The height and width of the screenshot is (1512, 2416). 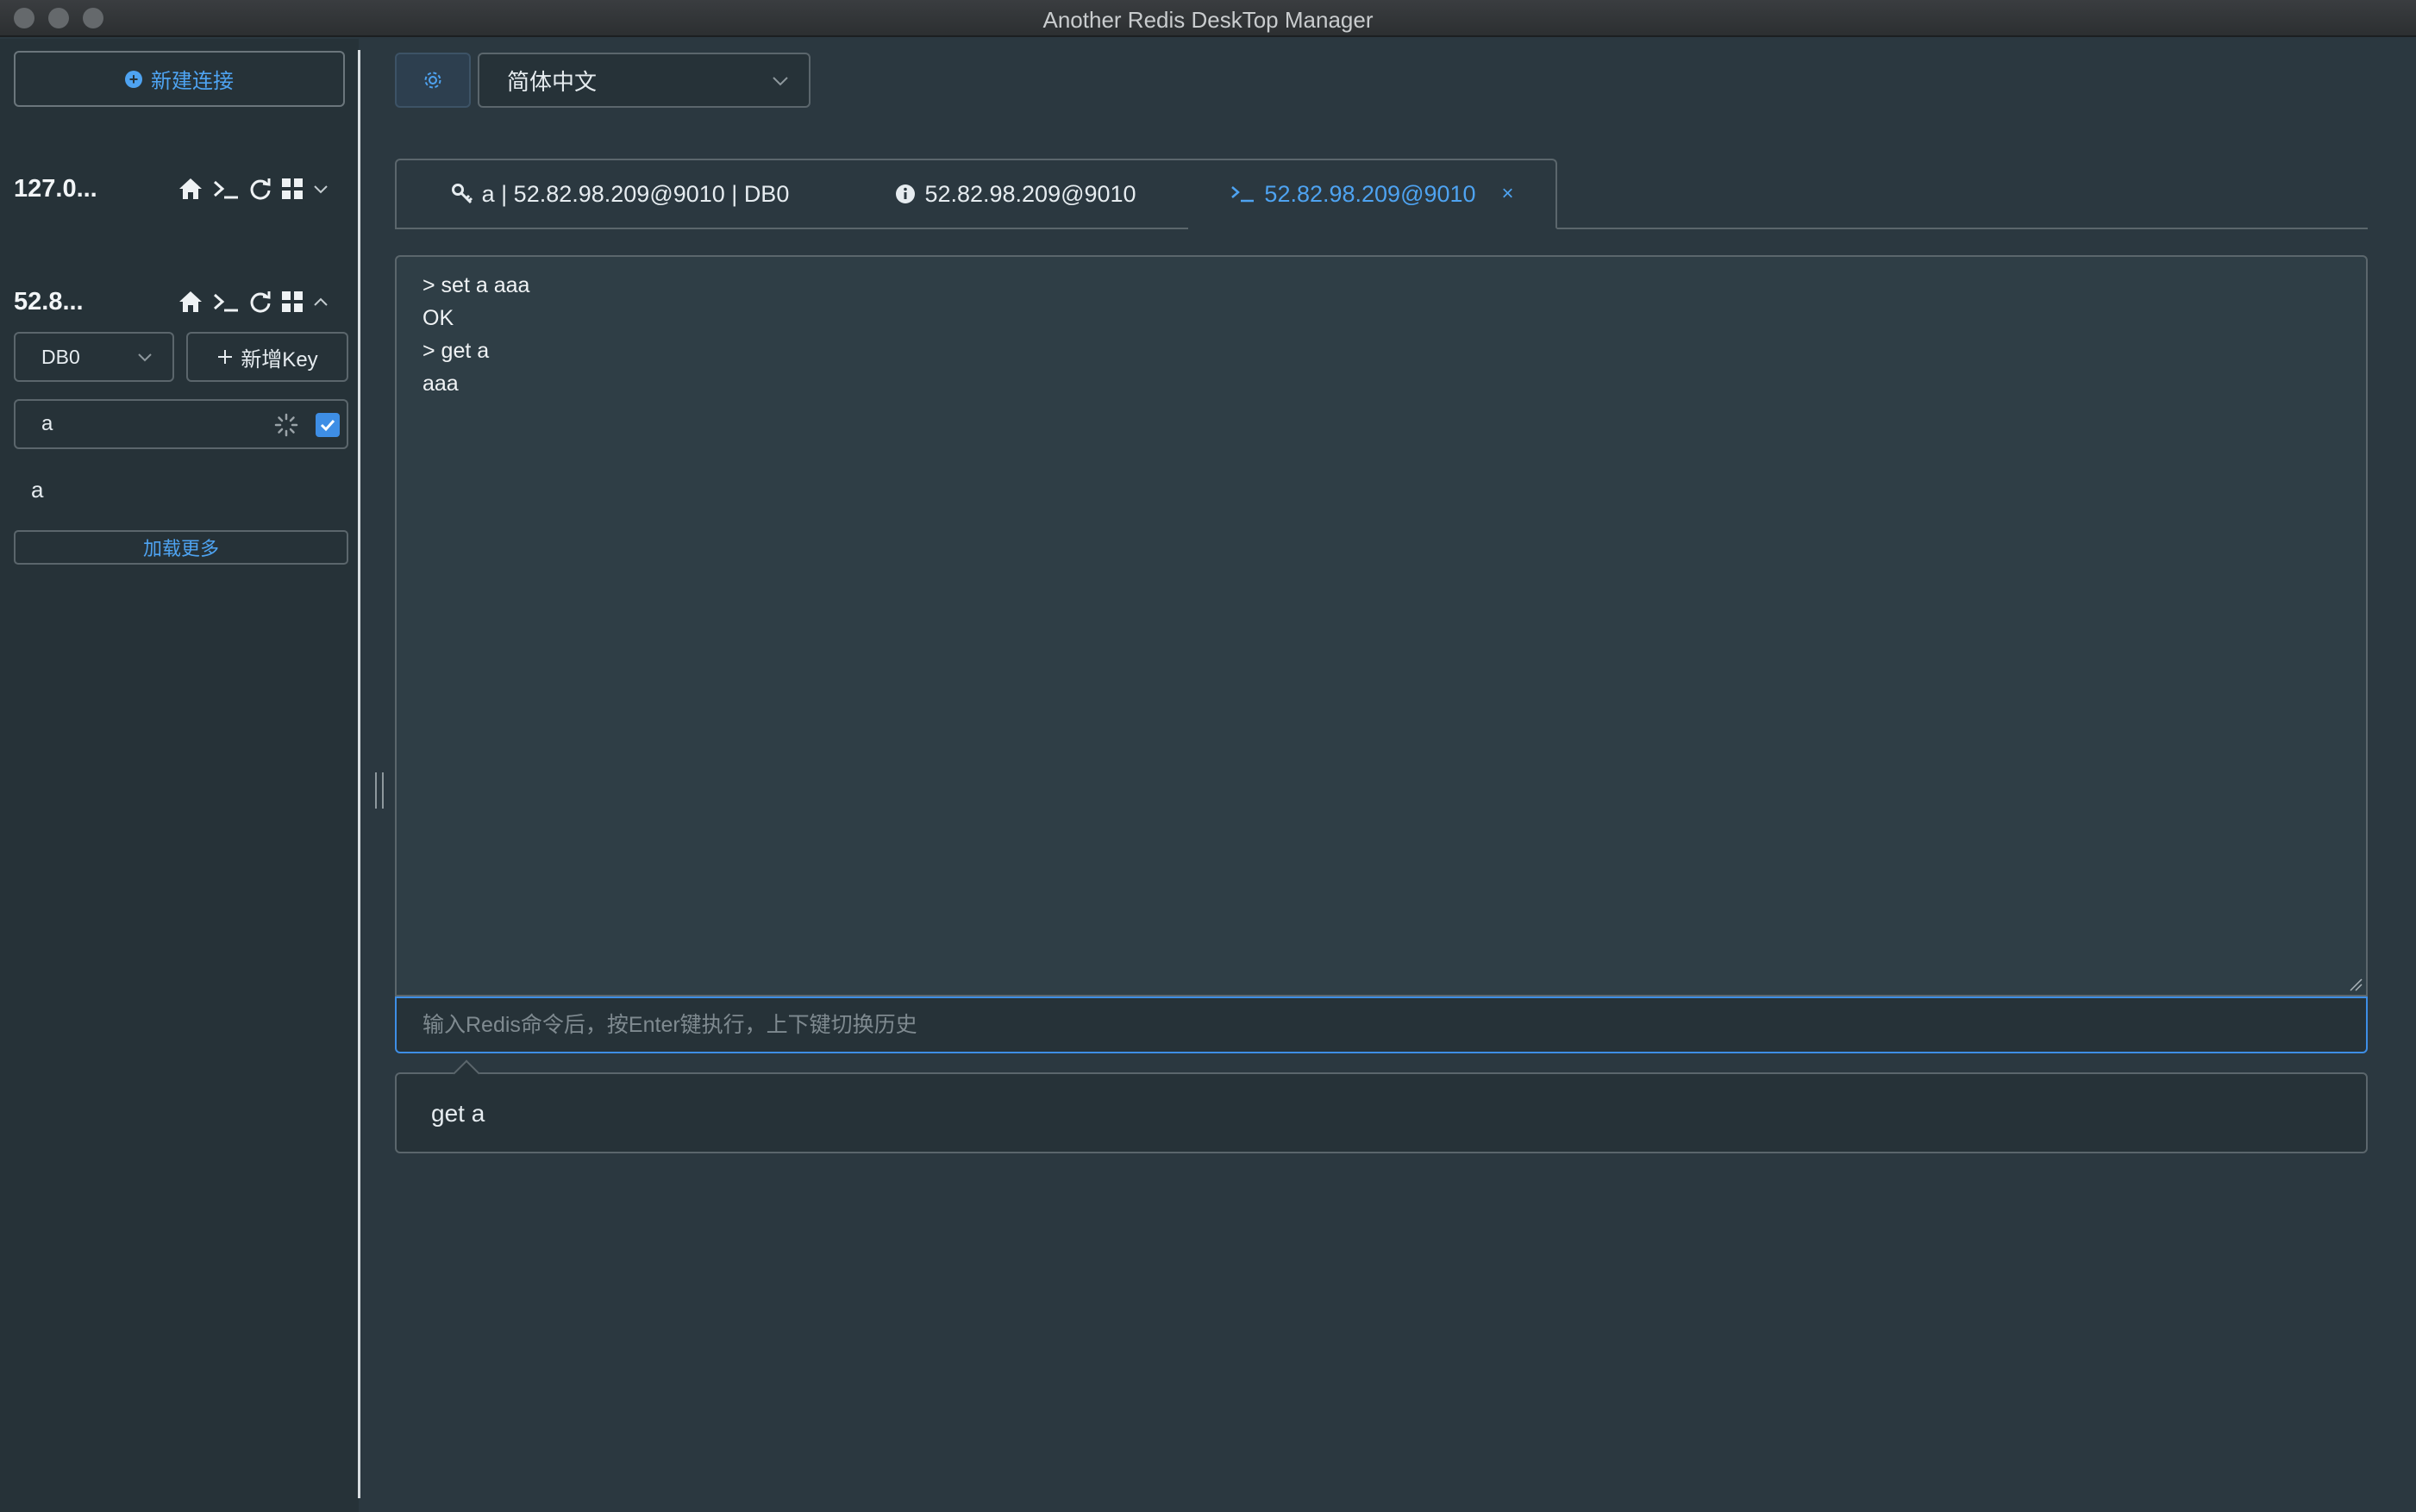 What do you see at coordinates (60, 356) in the screenshot?
I see `db-select-value: DB0` at bounding box center [60, 356].